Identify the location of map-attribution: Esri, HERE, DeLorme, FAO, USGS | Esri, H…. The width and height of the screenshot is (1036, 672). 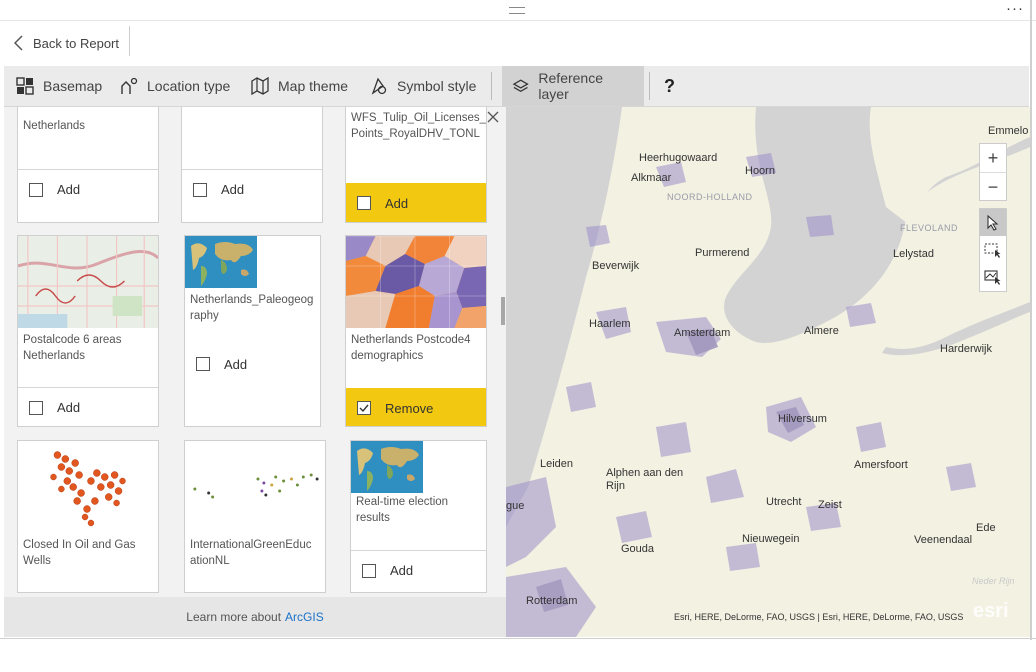
(819, 617).